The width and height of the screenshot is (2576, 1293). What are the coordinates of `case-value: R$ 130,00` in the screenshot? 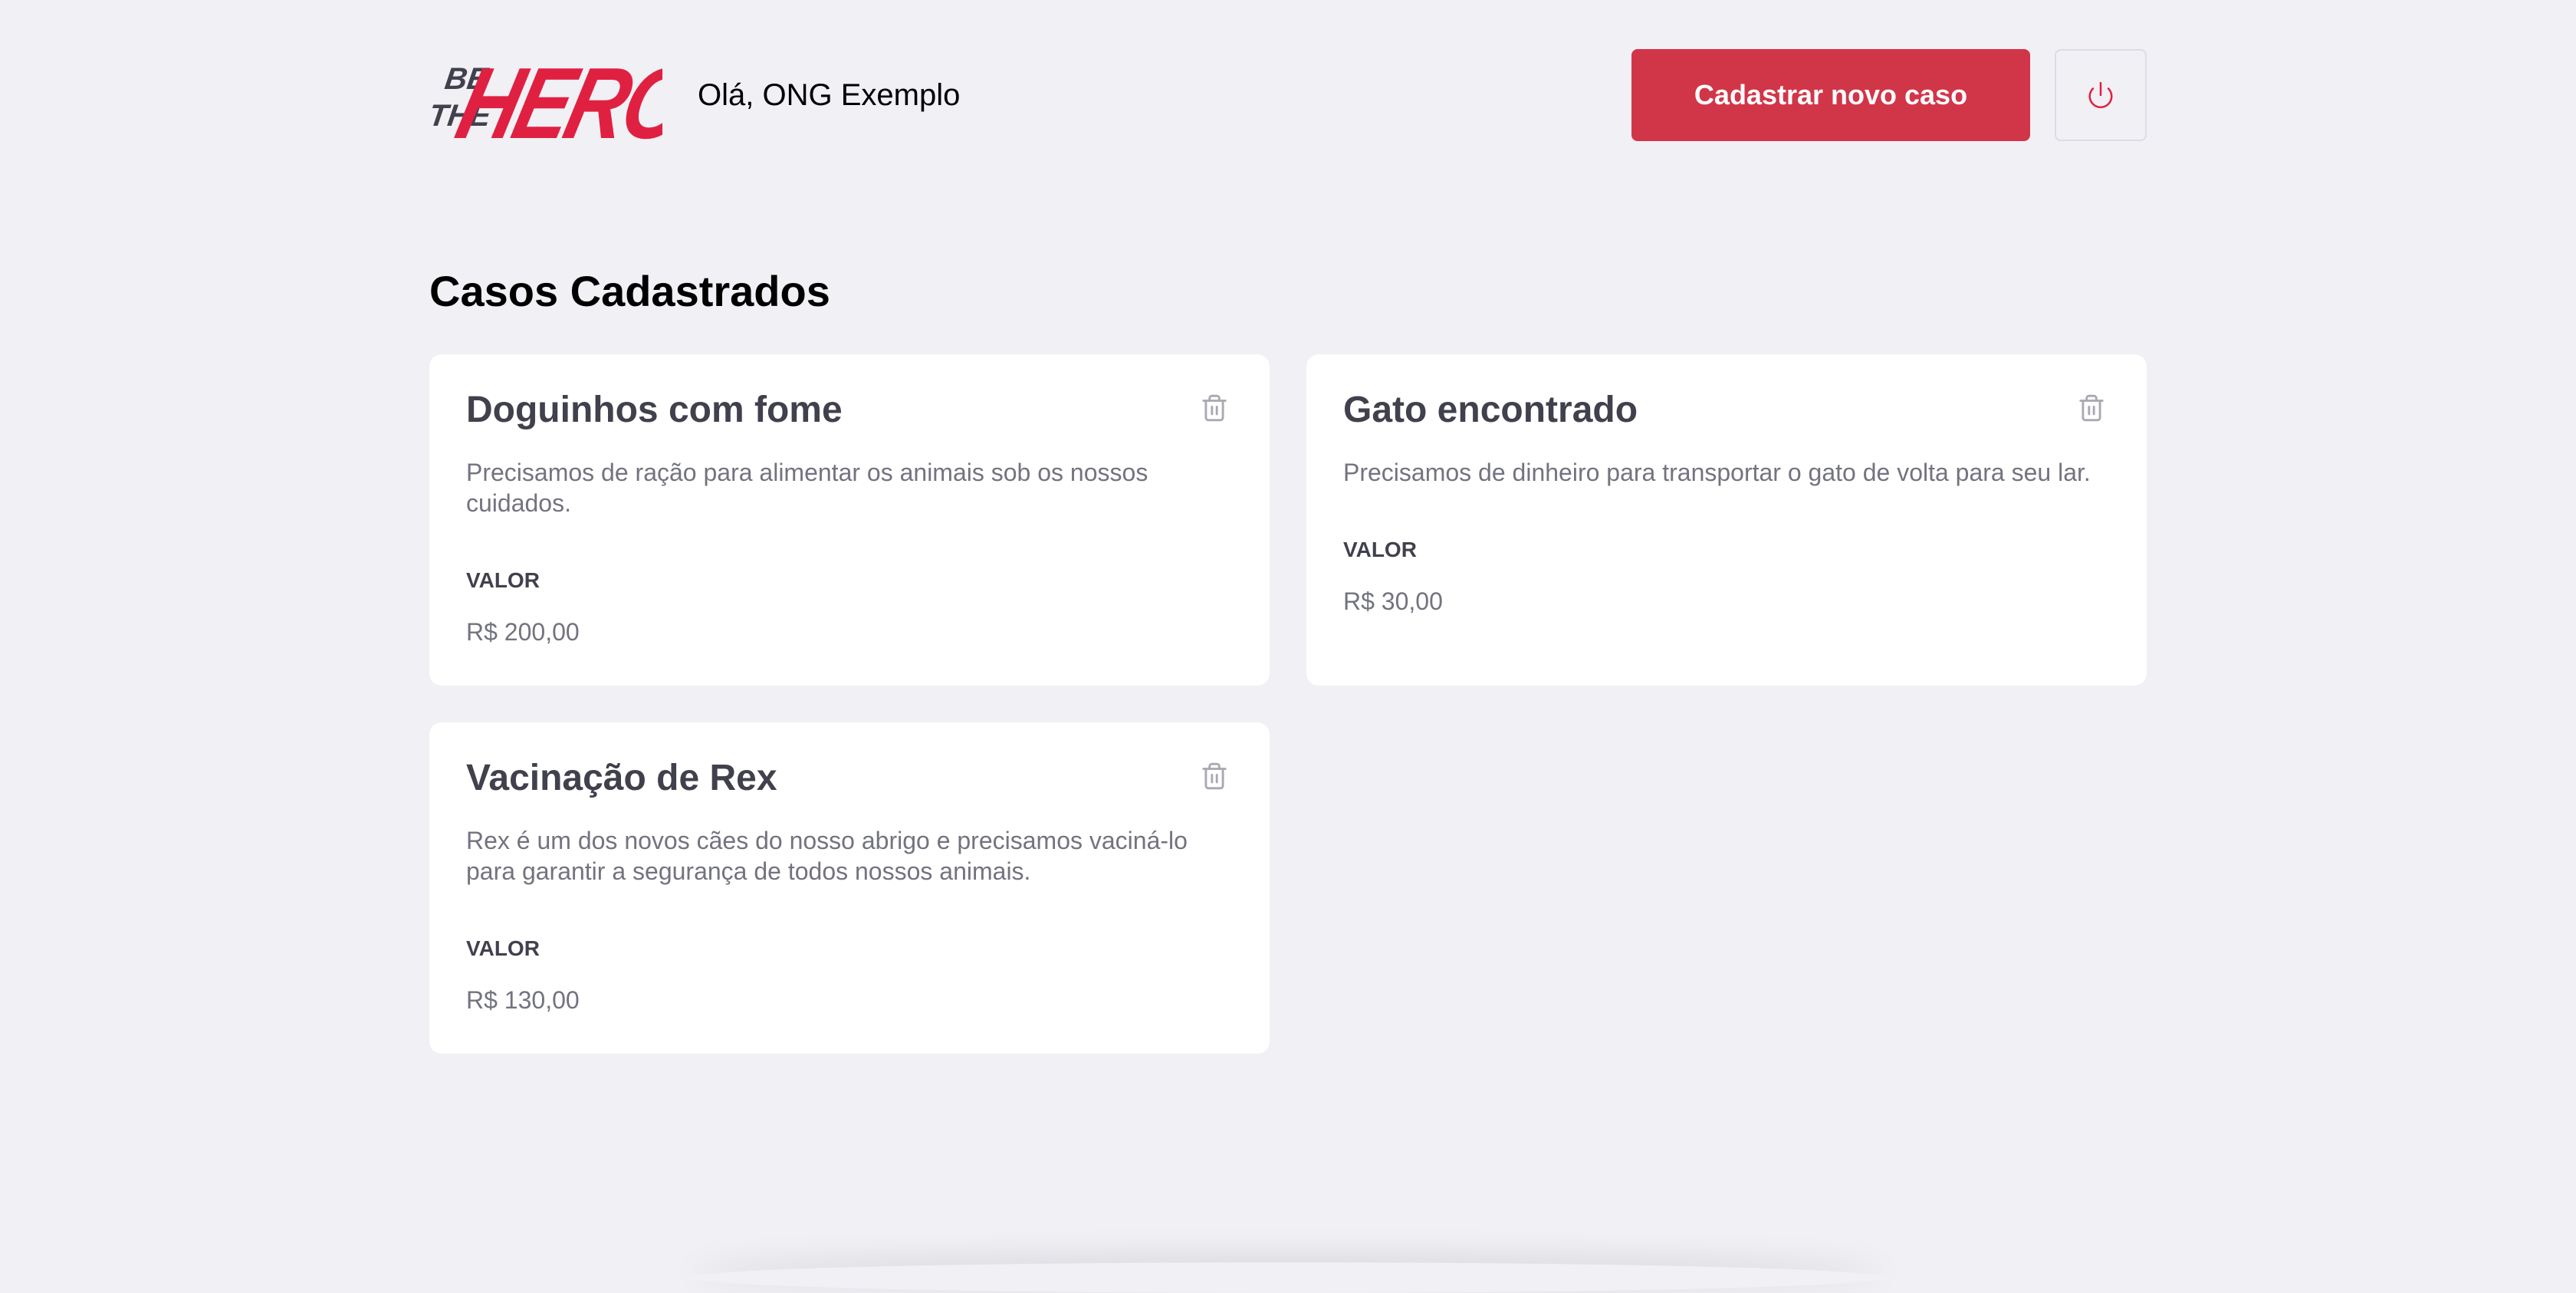 It's located at (523, 1000).